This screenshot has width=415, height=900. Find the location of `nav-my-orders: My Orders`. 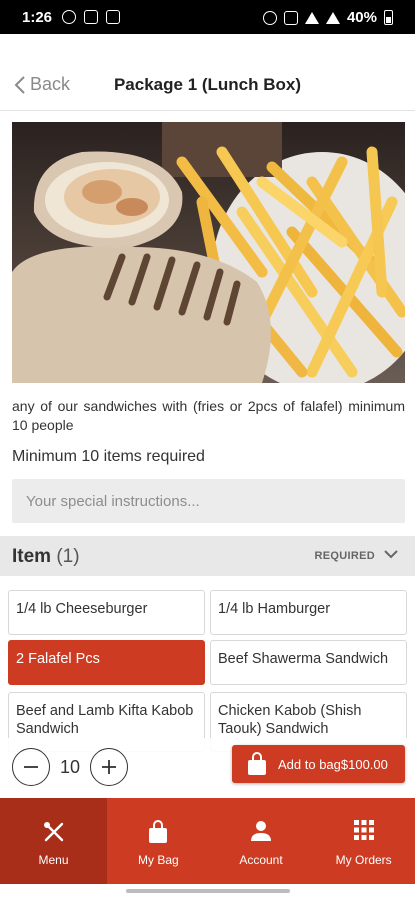

nav-my-orders: My Orders is located at coordinates (363, 841).